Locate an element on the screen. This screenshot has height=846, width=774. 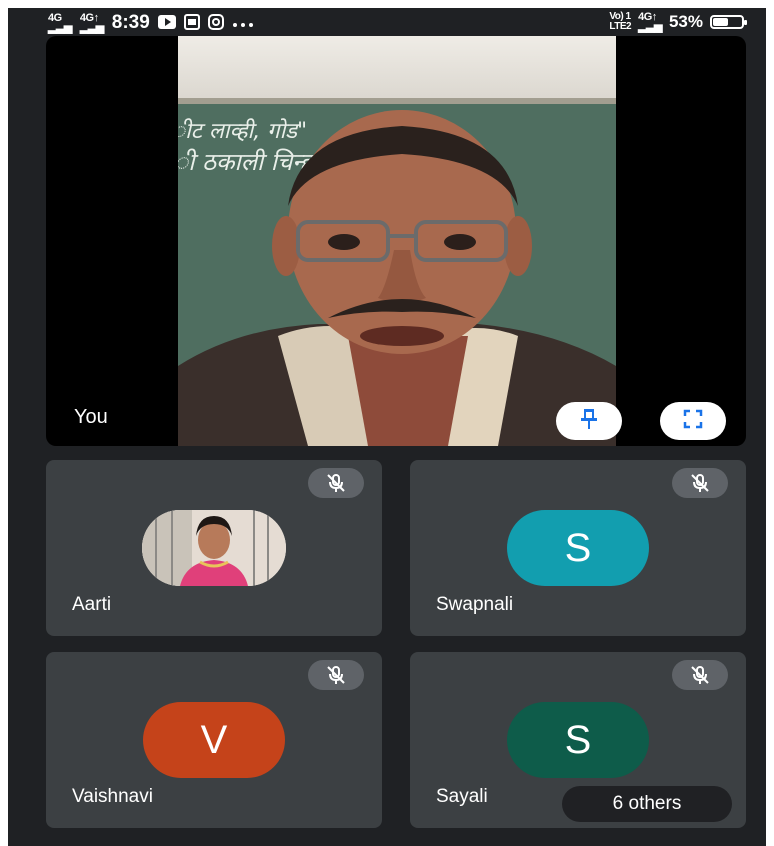
avatar-initial: V is located at coordinates (214, 740).